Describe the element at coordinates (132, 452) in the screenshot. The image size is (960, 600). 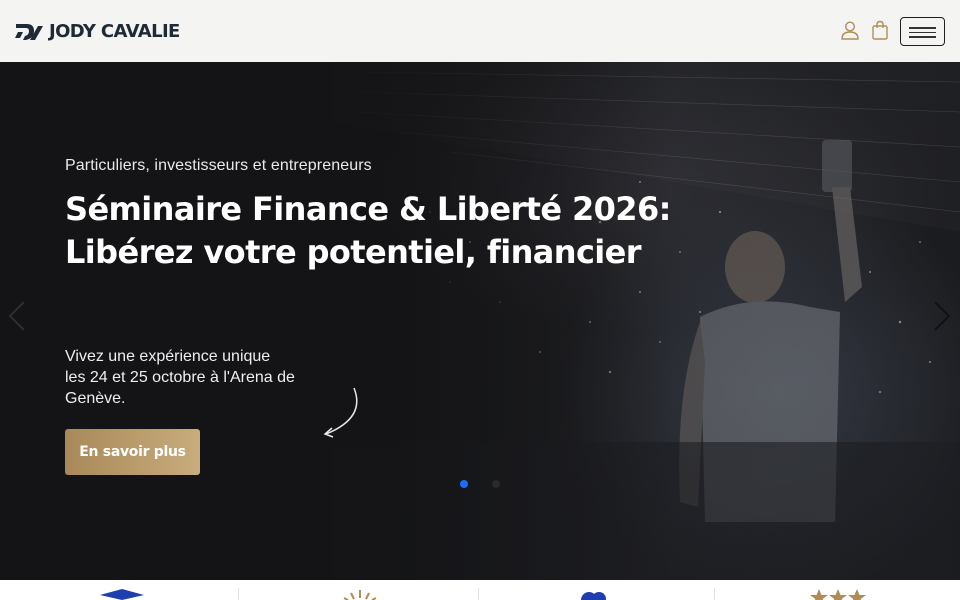
I see `learn-more-button: En savoir plus` at that location.